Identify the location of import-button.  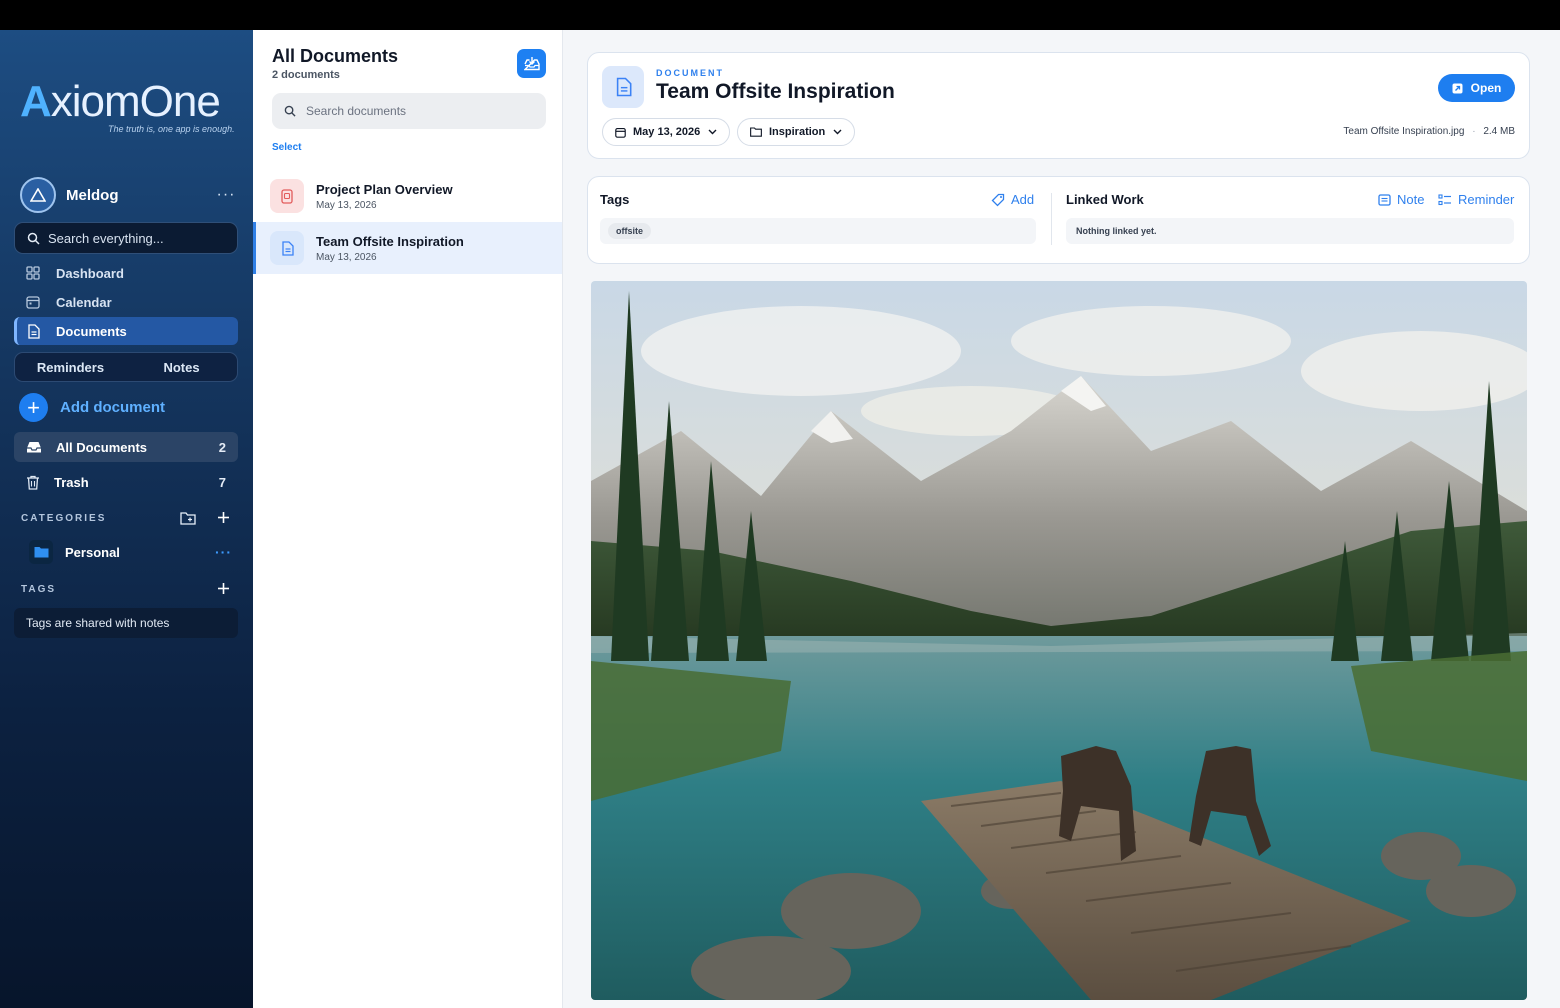
(531, 63).